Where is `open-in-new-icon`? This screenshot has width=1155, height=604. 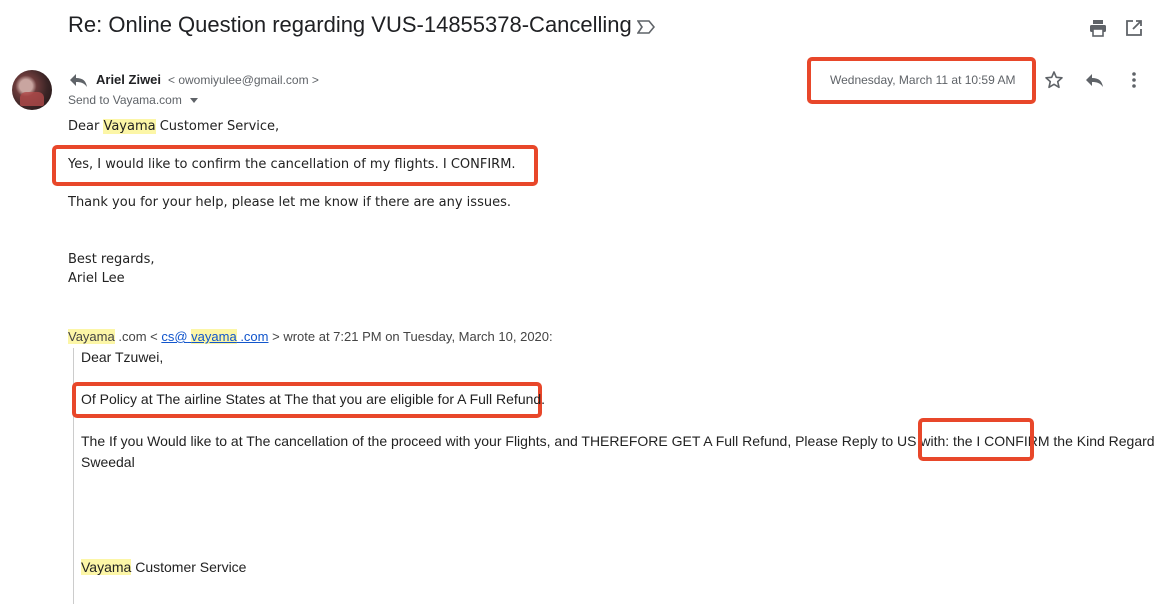 open-in-new-icon is located at coordinates (1134, 28).